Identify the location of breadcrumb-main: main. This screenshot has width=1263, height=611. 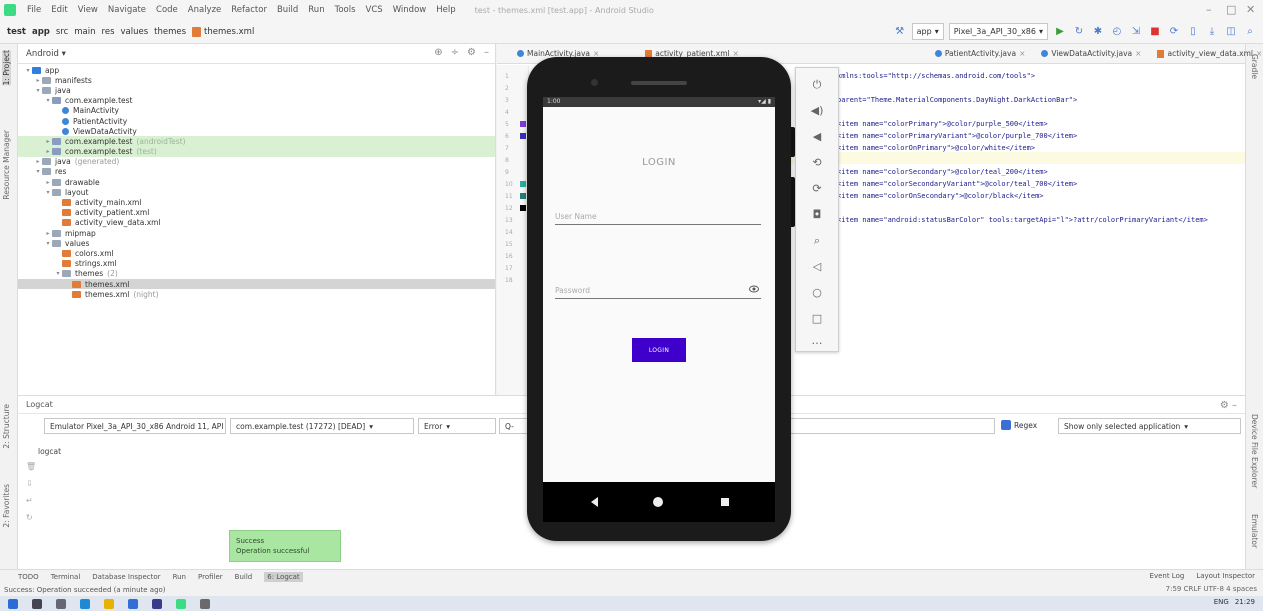
(84, 32).